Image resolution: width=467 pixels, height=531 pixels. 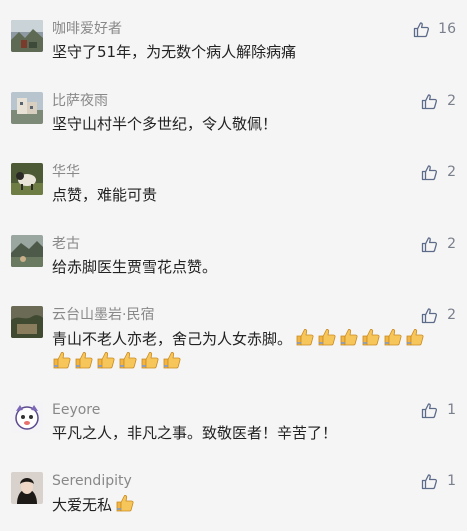 What do you see at coordinates (103, 315) in the screenshot?
I see `comment-nickname: 云台山墨岩·民宿` at bounding box center [103, 315].